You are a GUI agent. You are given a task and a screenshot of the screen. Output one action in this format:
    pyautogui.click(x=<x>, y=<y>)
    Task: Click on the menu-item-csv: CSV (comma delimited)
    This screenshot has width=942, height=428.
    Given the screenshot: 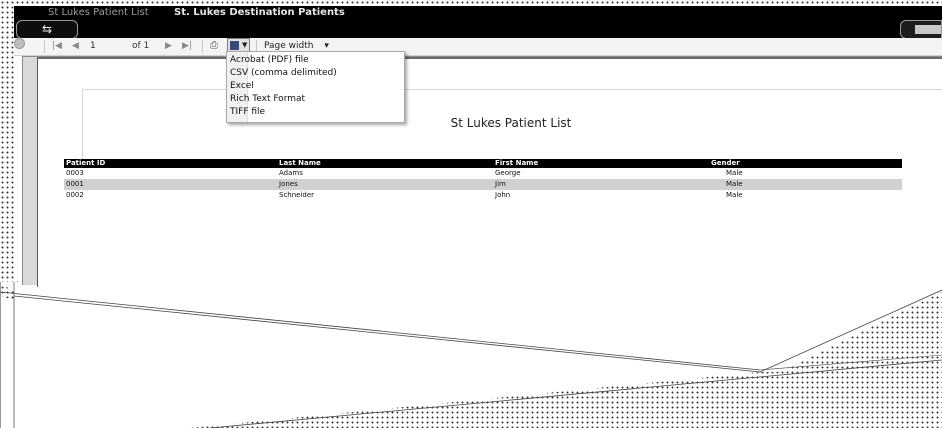 What is the action you would take?
    pyautogui.click(x=283, y=73)
    